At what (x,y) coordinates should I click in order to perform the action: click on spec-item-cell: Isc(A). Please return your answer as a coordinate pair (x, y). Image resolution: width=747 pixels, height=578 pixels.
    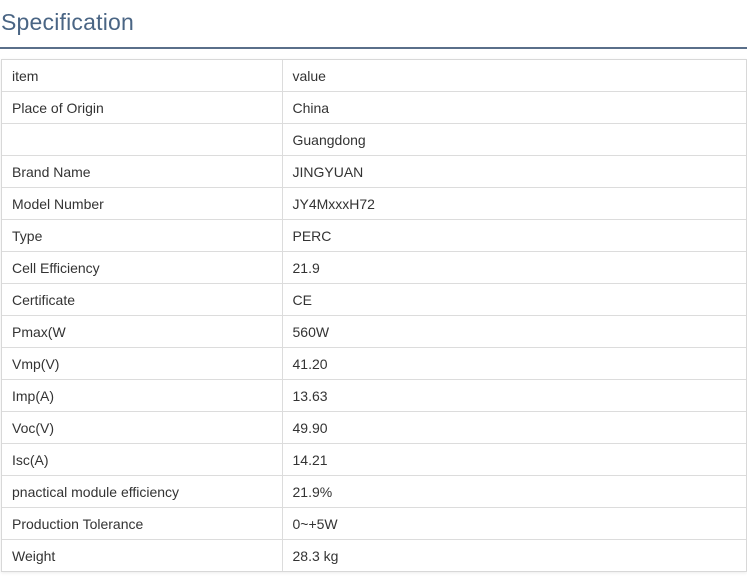
    Looking at the image, I should click on (142, 459).